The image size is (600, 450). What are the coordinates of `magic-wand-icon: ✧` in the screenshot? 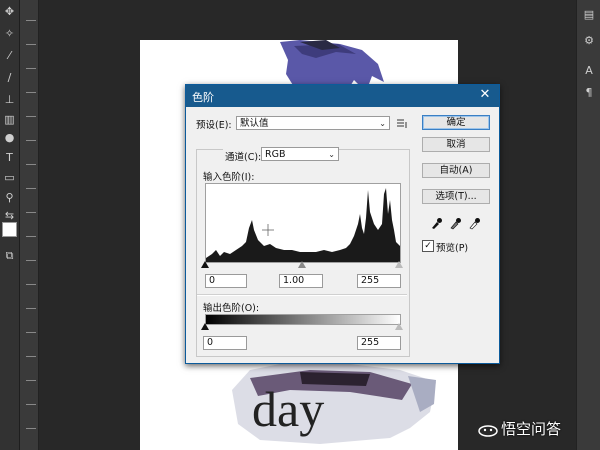 It's located at (9, 33).